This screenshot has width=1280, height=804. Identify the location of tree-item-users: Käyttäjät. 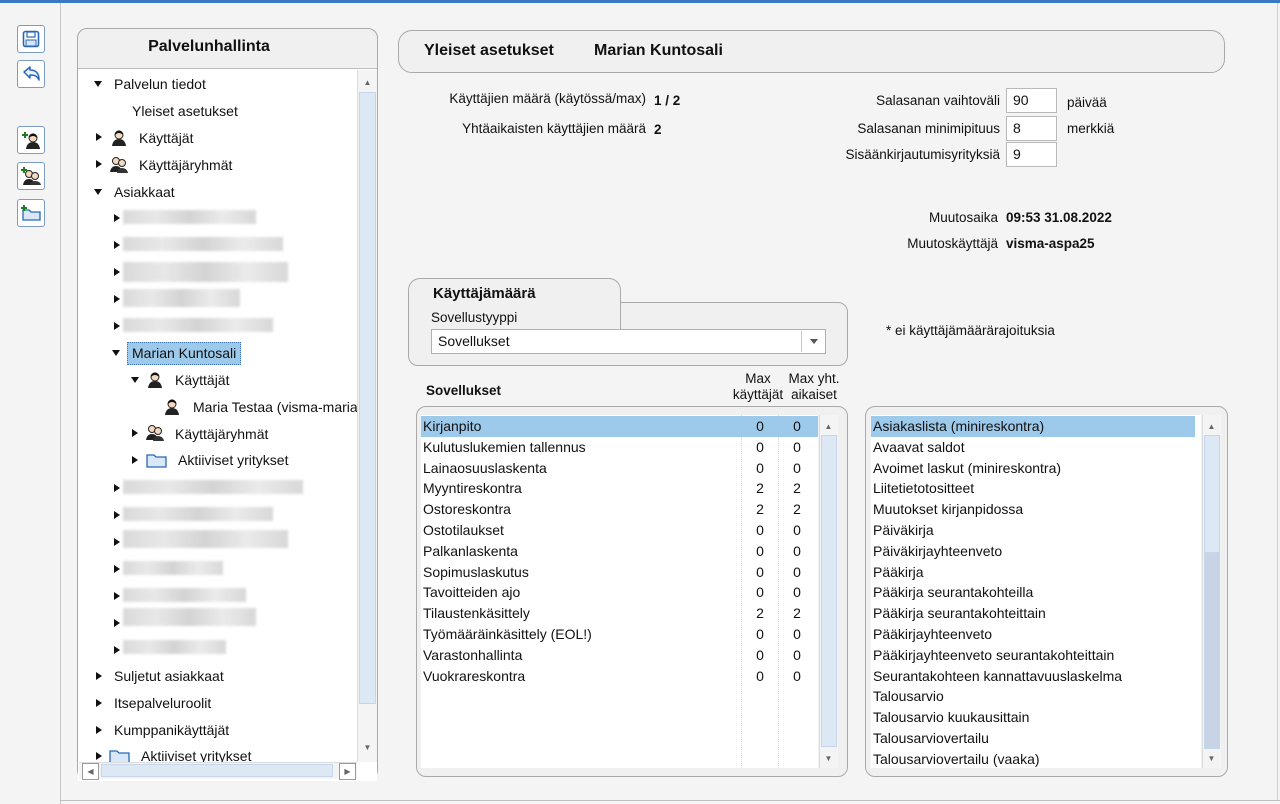
(166, 138).